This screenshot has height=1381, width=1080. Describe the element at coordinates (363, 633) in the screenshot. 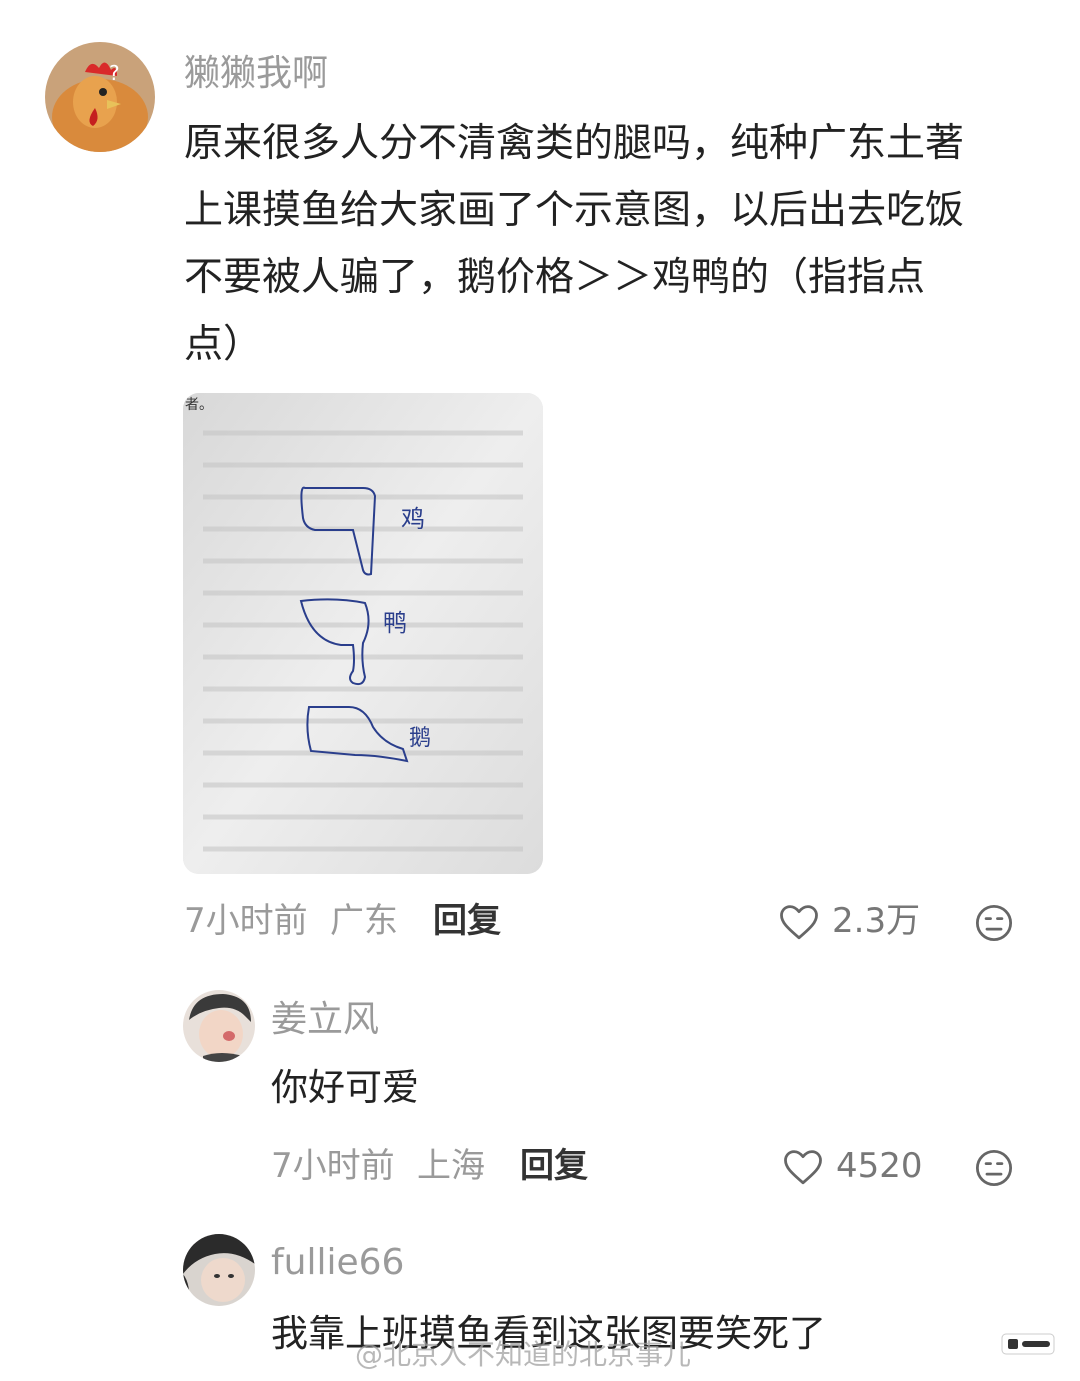

I see `comment-photo: 者。 鸡 鸭 鹅` at that location.